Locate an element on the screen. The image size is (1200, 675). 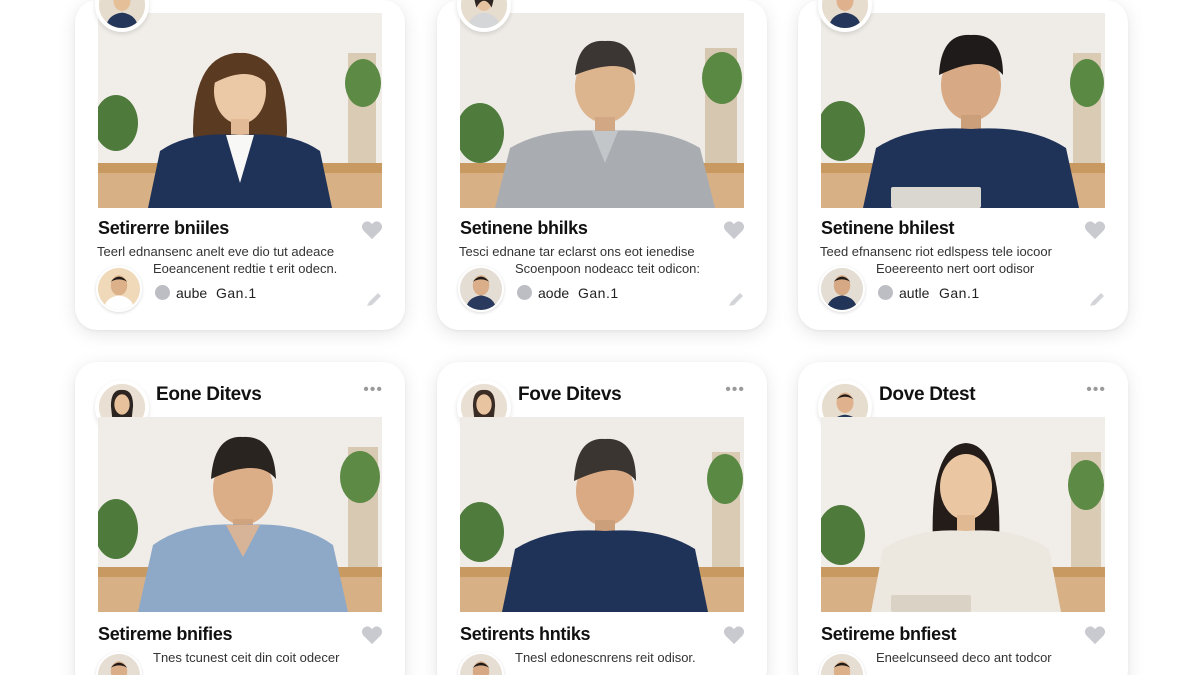
post-description-line2: Scoenpoon nodeacc teit odicon: is located at coordinates (608, 268).